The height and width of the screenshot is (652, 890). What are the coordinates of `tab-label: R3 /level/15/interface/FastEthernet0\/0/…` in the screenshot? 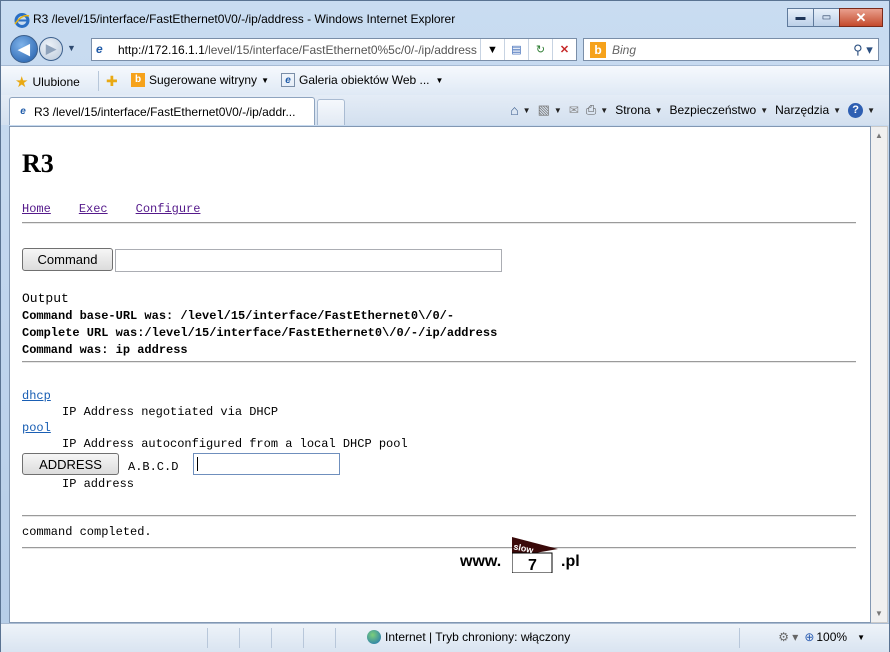 It's located at (165, 111).